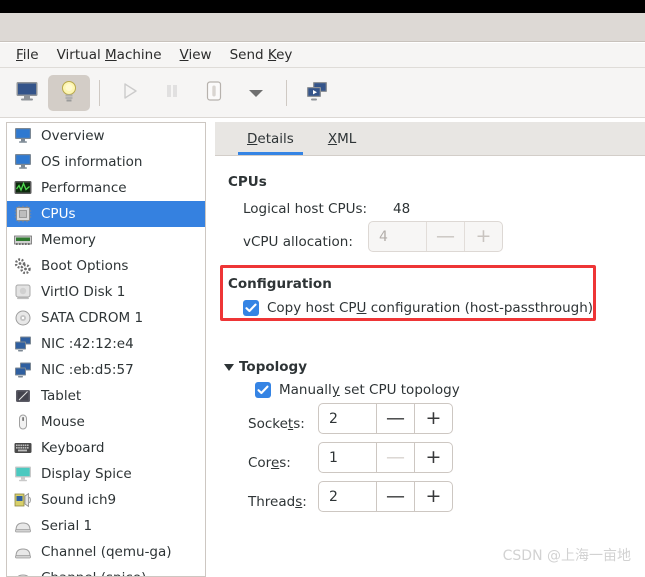 The width and height of the screenshot is (645, 577). I want to click on sockets-label: Sockets:, so click(276, 424).